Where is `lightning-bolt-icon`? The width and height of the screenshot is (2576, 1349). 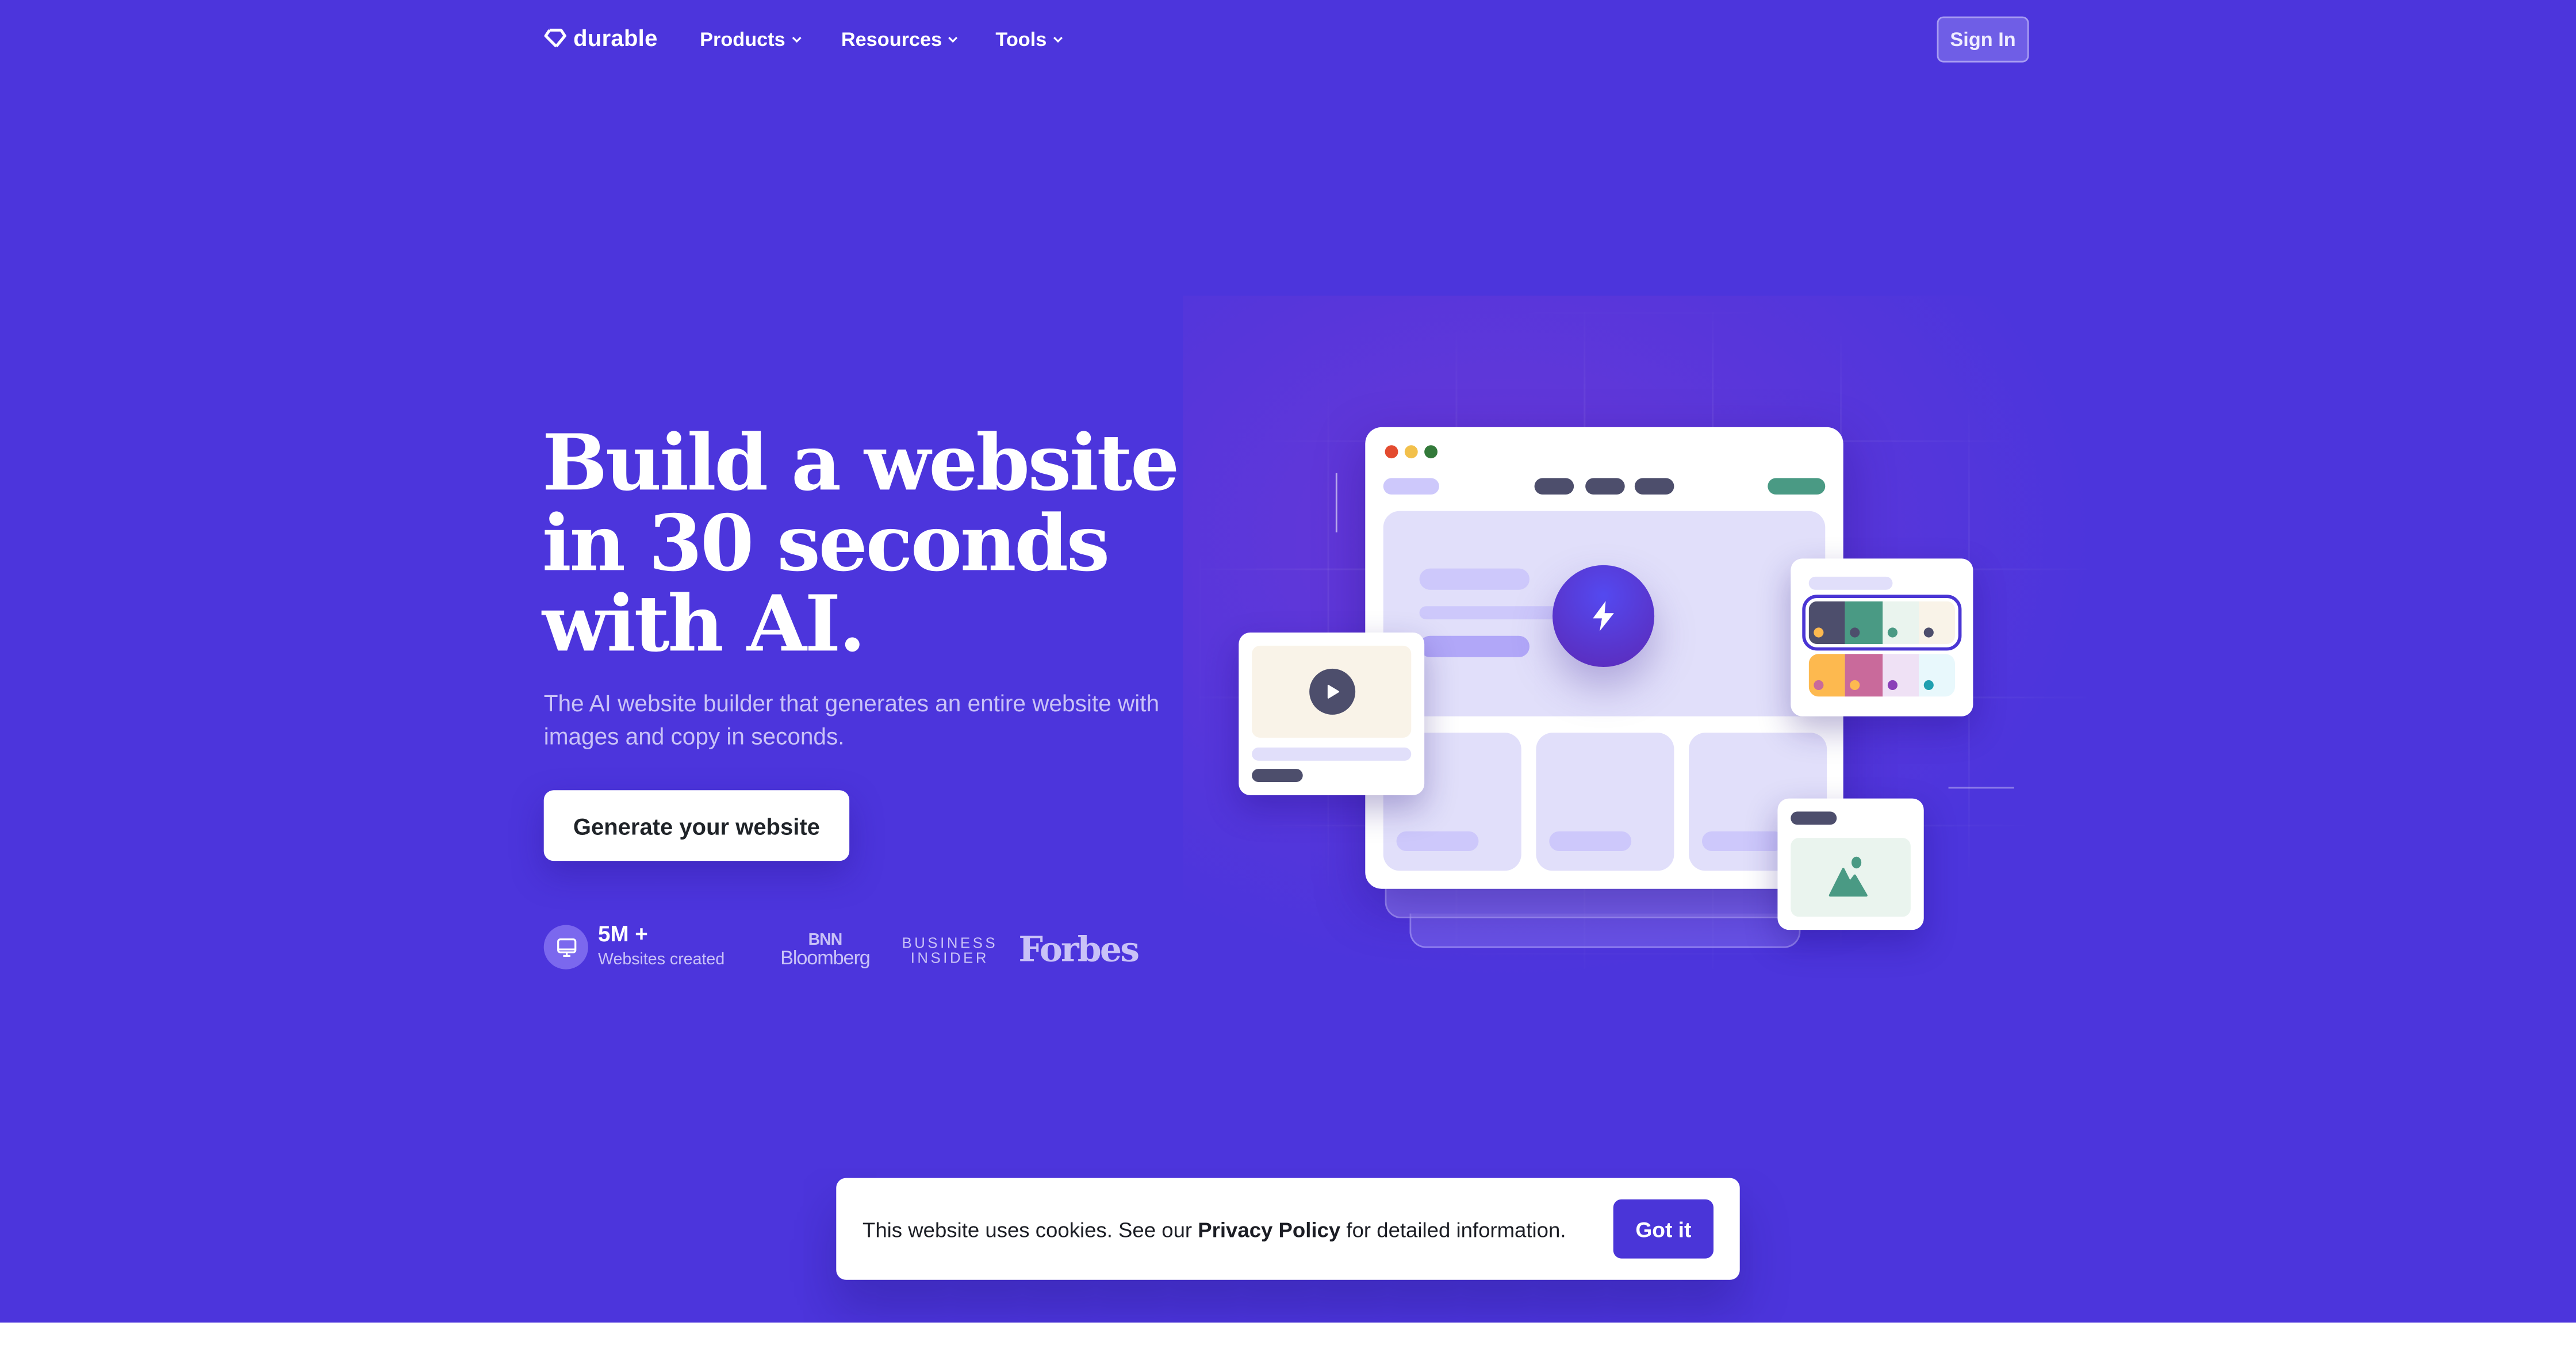
lightning-bolt-icon is located at coordinates (1603, 616).